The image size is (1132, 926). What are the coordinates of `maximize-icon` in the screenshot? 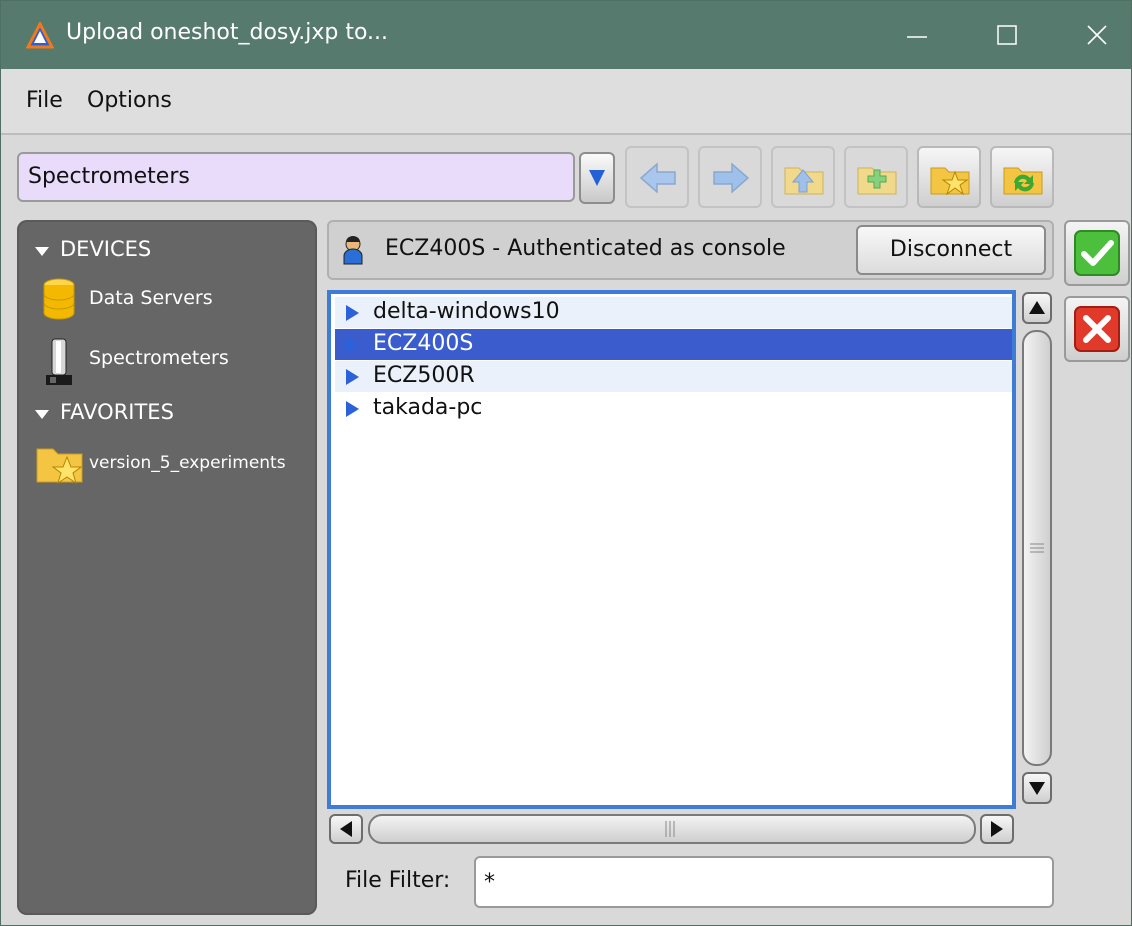 It's located at (1007, 35).